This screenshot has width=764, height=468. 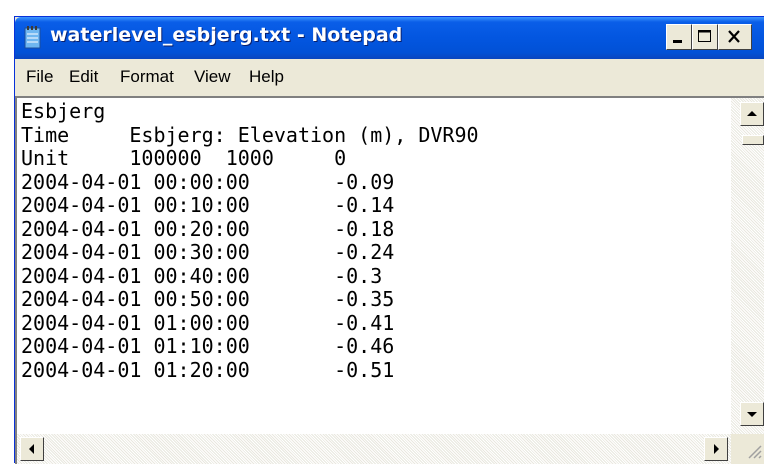 I want to click on maximize-icon, so click(x=704, y=36).